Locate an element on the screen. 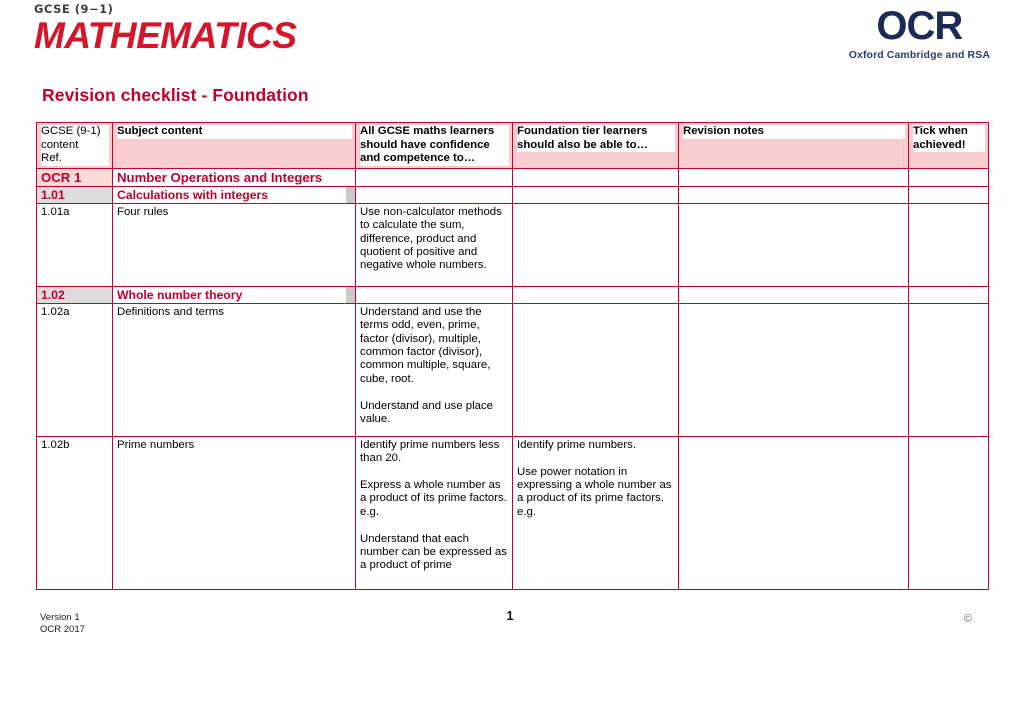 The image size is (1020, 720). section-title: Calculations with integers is located at coordinates (234, 194).